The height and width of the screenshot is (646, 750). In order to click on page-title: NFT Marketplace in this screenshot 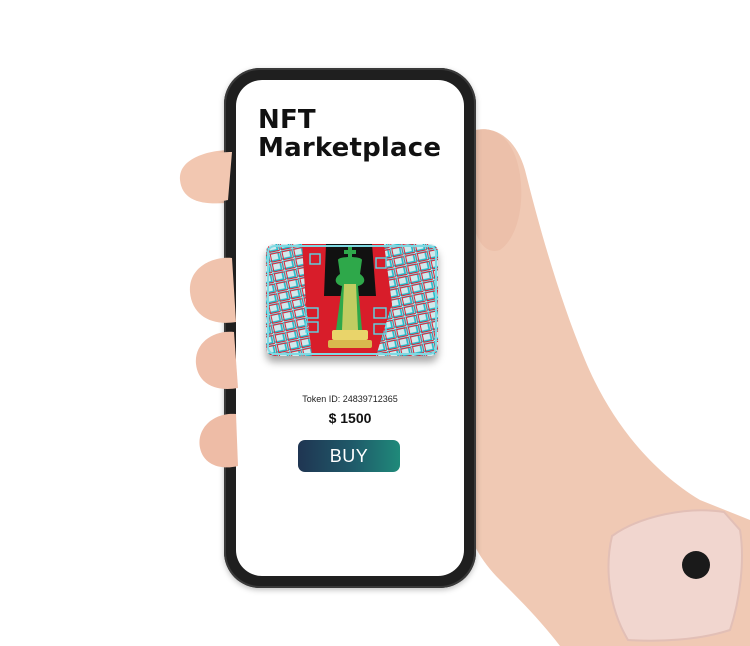, I will do `click(349, 134)`.